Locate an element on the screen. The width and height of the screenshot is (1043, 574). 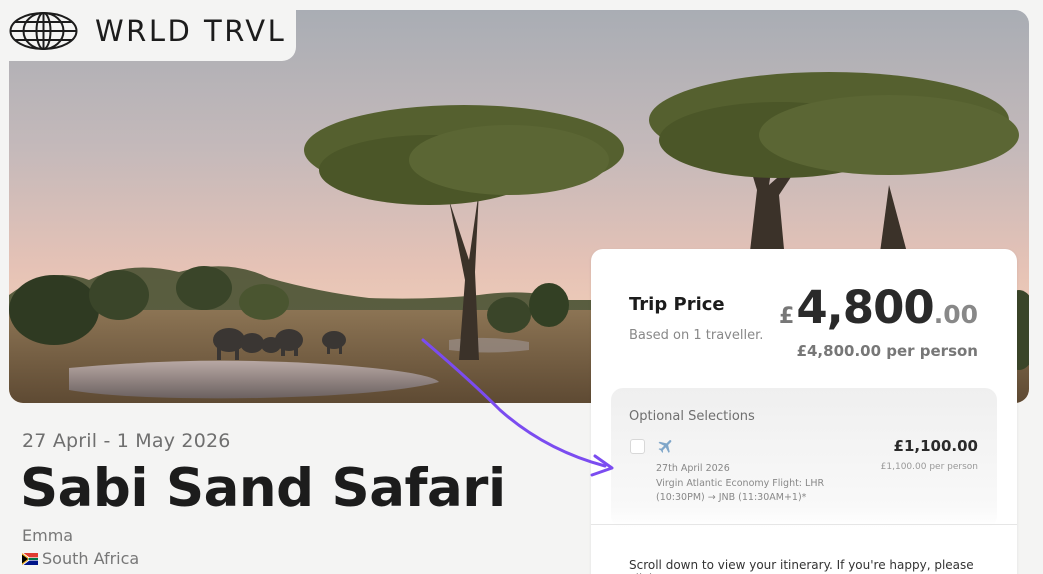
price-whole: 4,800 is located at coordinates (865, 307).